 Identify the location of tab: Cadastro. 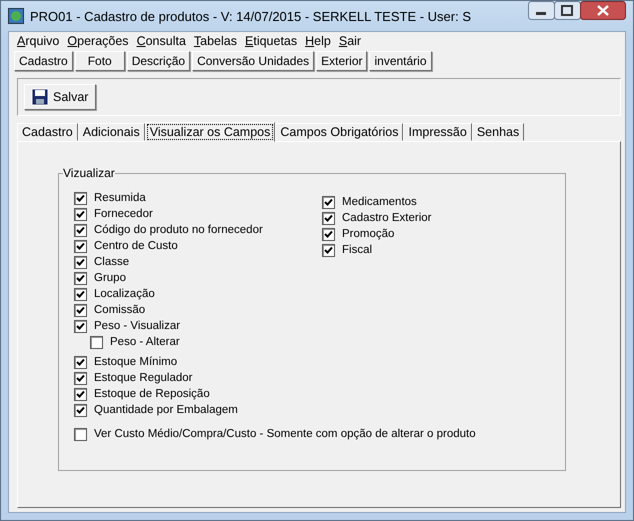
(47, 132).